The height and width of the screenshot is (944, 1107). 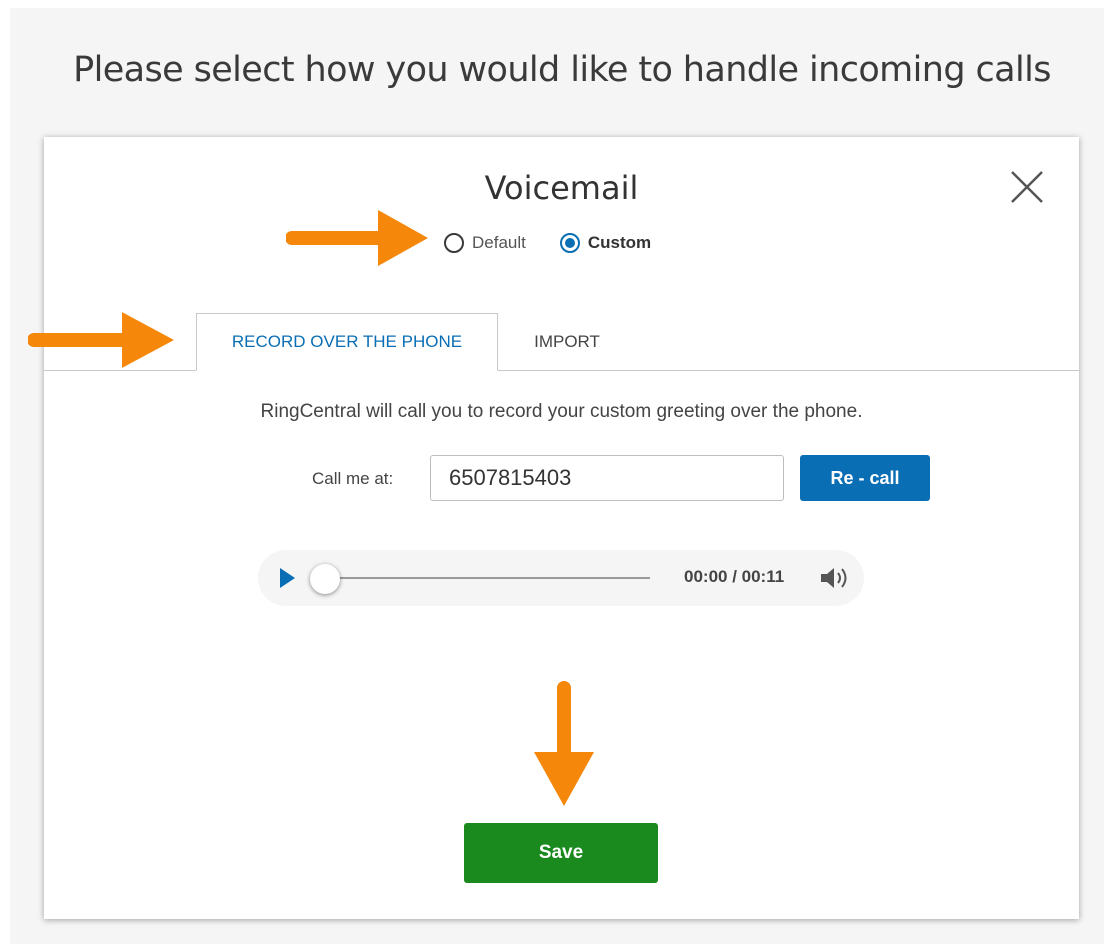 I want to click on phone-number-input, so click(x=607, y=478).